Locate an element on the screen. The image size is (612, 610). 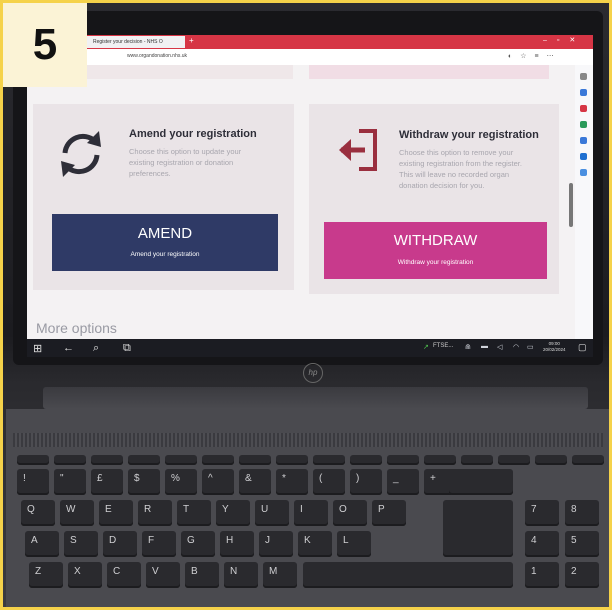
browser-toolbar-icons: ◐☆≡⋯ is located at coordinates (535, 56).